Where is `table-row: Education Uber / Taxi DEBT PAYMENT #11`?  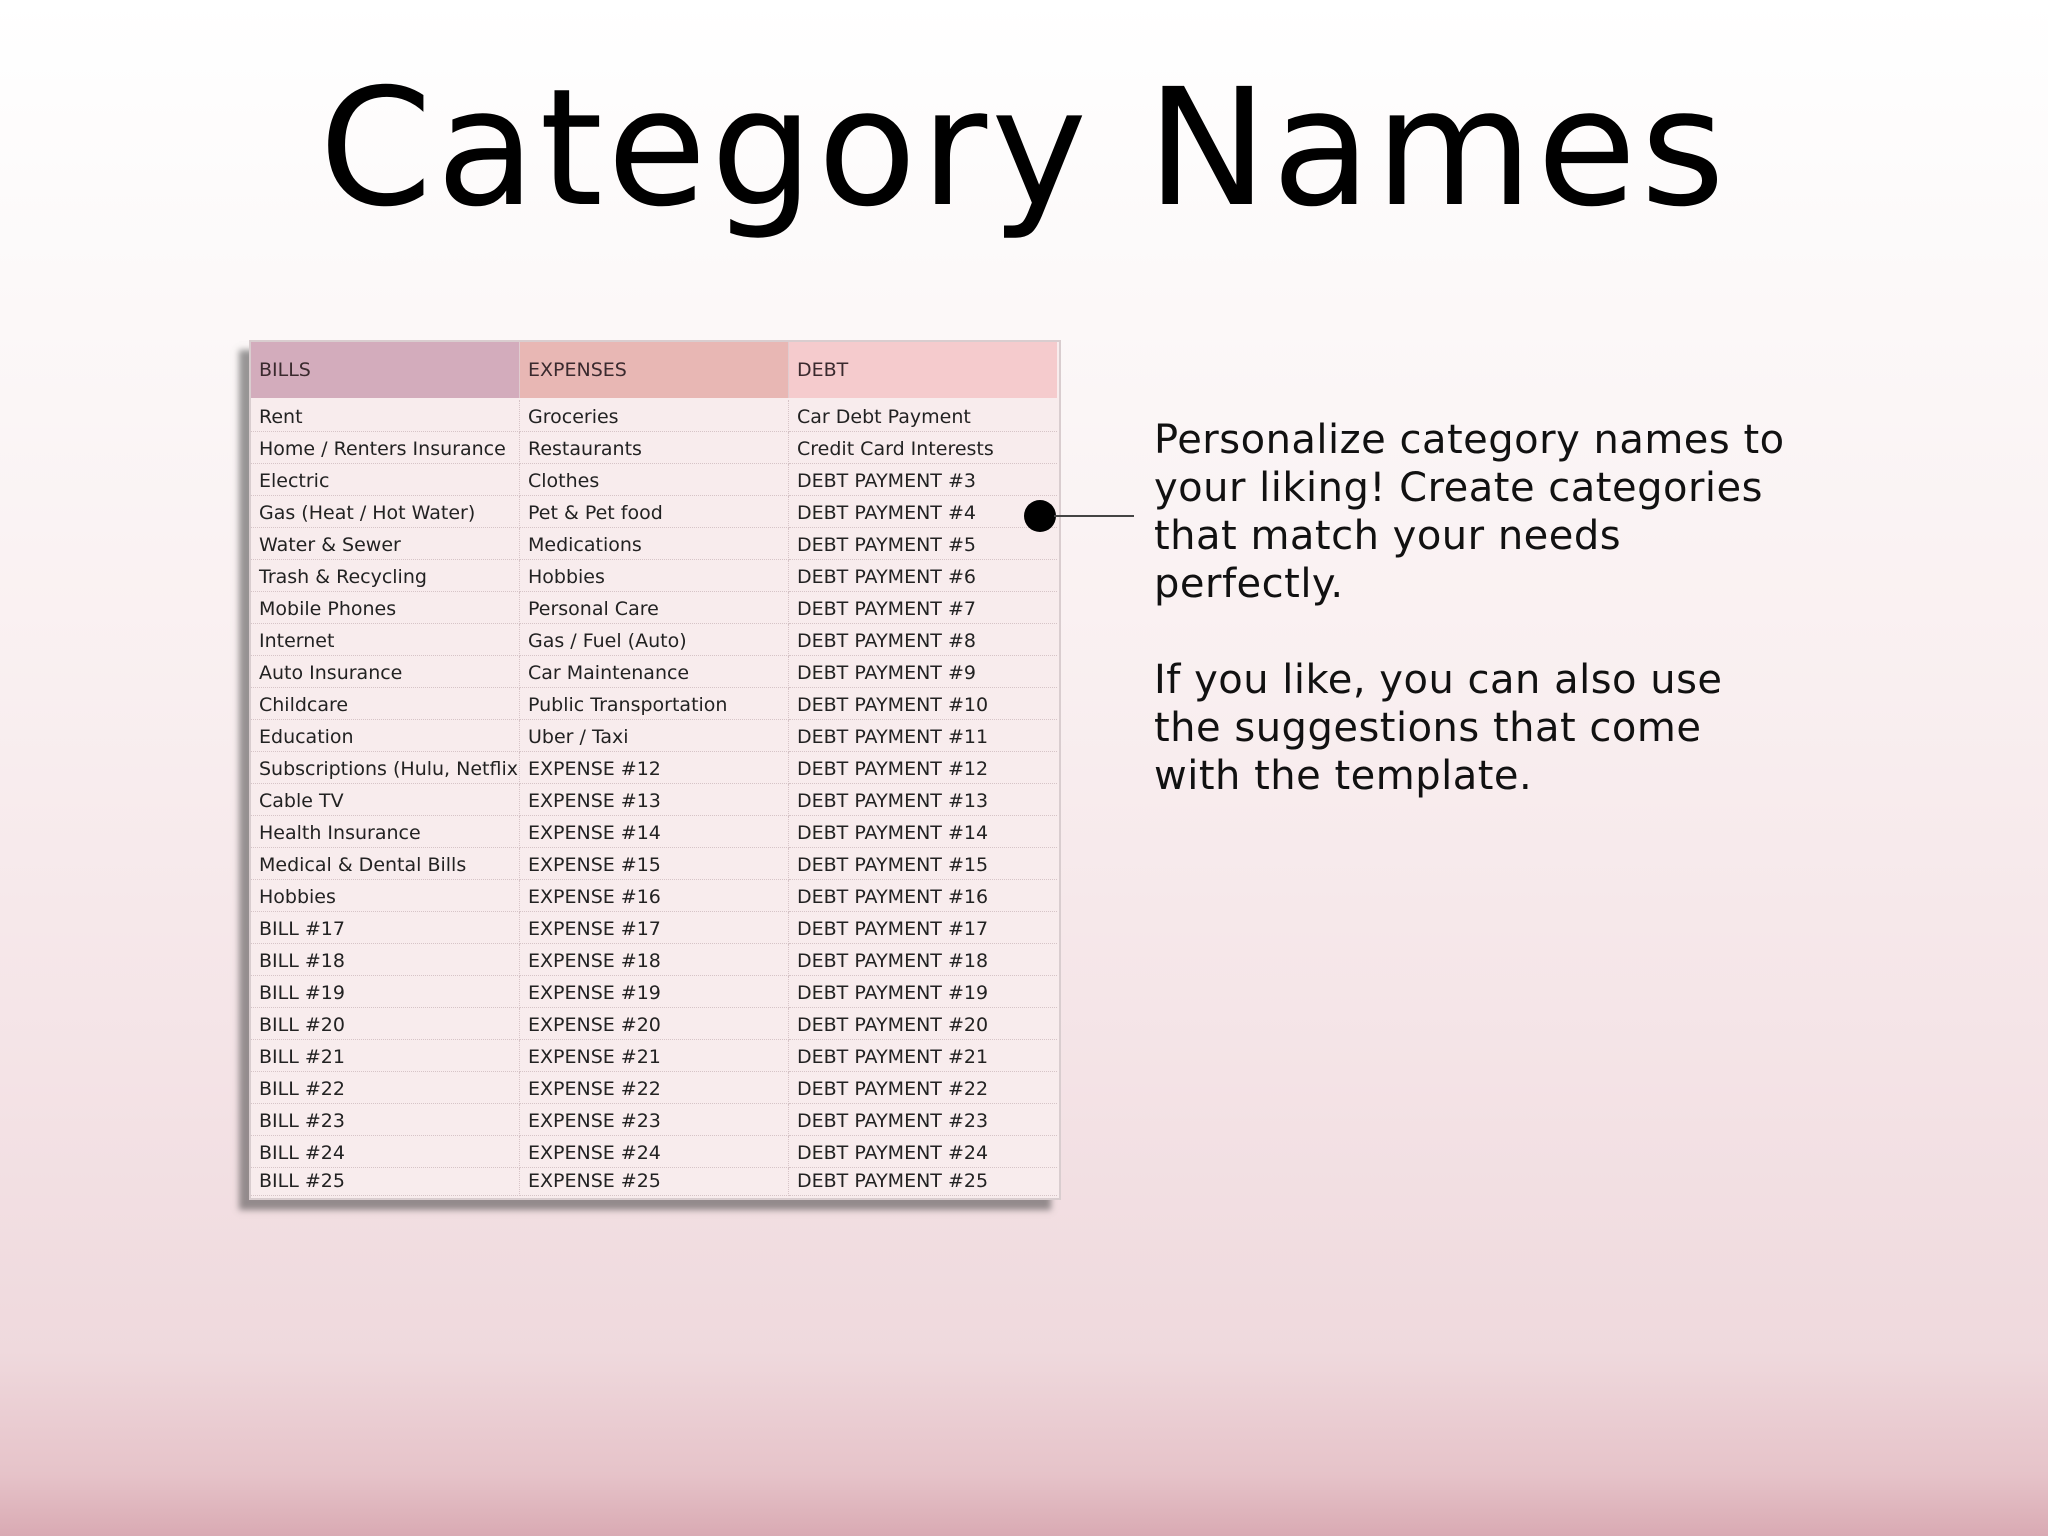
table-row: Education Uber / Taxi DEBT PAYMENT #11 is located at coordinates (655, 736).